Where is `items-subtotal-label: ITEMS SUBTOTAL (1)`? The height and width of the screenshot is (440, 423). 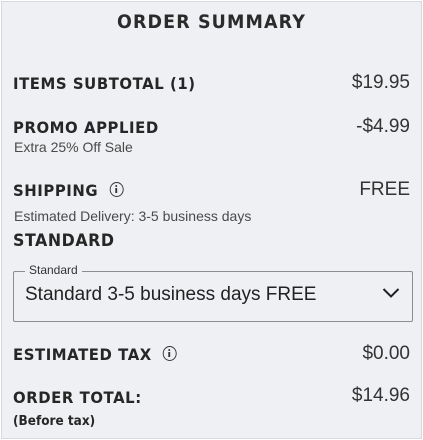 items-subtotal-label: ITEMS SUBTOTAL (1) is located at coordinates (104, 83).